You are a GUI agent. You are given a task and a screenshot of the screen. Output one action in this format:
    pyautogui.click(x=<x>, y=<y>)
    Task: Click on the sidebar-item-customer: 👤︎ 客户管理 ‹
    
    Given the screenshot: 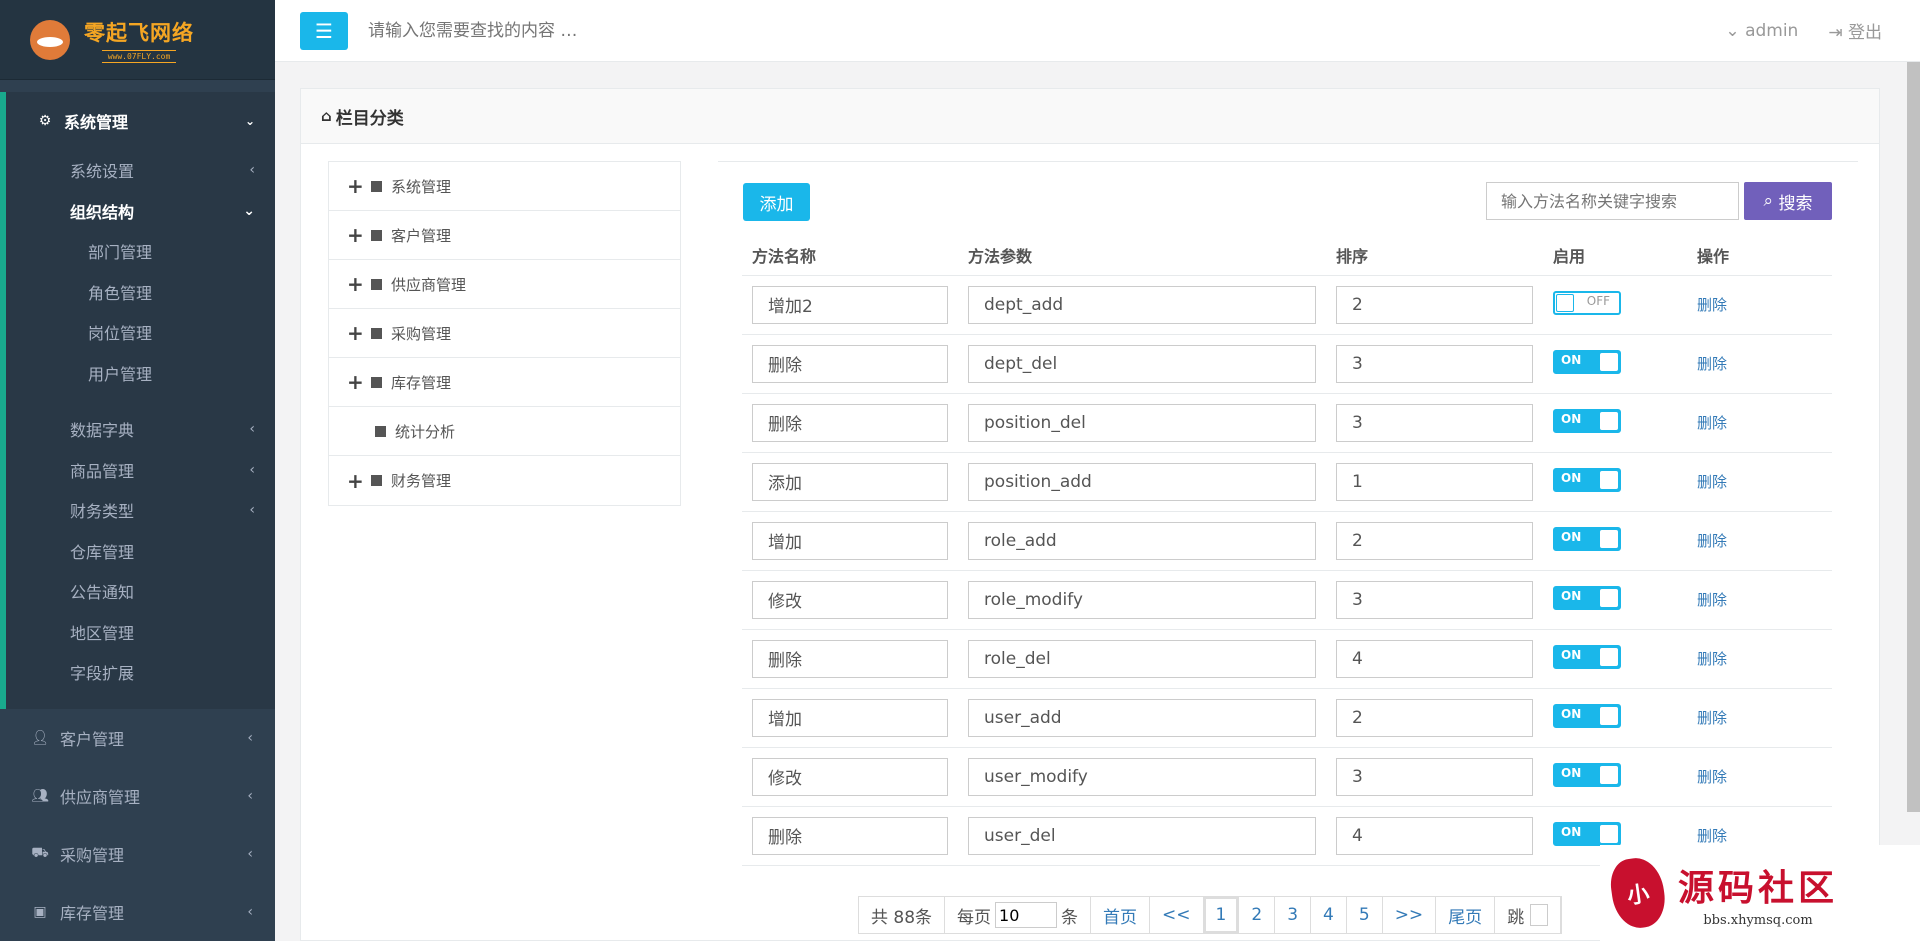 What is the action you would take?
    pyautogui.click(x=137, y=738)
    